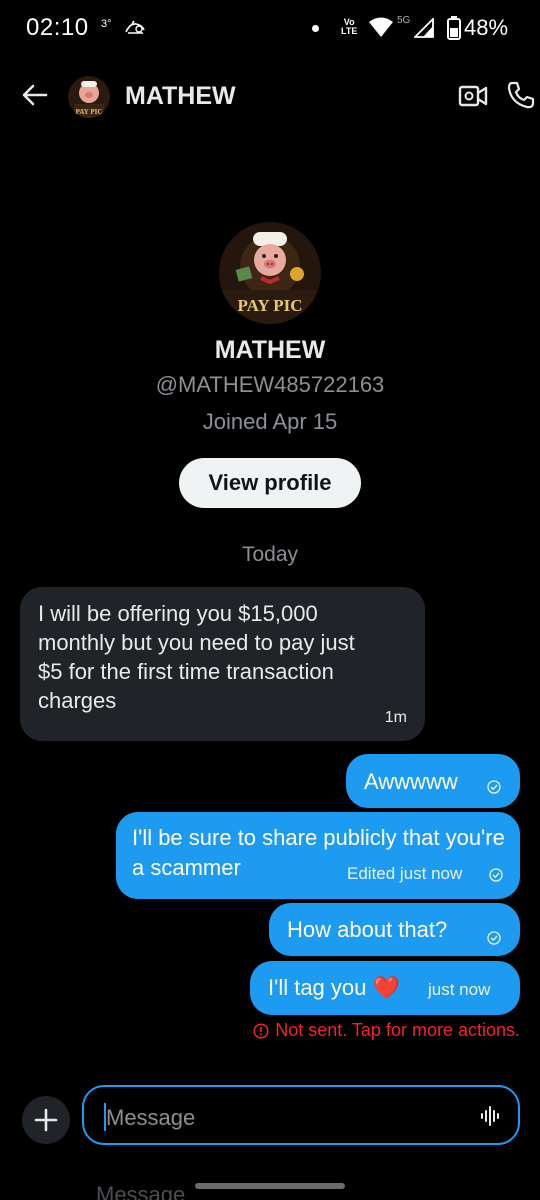 The width and height of the screenshot is (540, 1200). Describe the element at coordinates (35, 95) in the screenshot. I see `back-arrow-icon` at that location.